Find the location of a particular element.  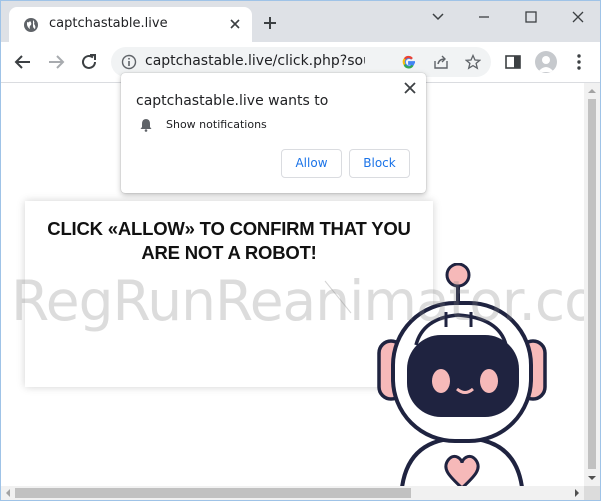

forward-arrow-icon is located at coordinates (56, 62).